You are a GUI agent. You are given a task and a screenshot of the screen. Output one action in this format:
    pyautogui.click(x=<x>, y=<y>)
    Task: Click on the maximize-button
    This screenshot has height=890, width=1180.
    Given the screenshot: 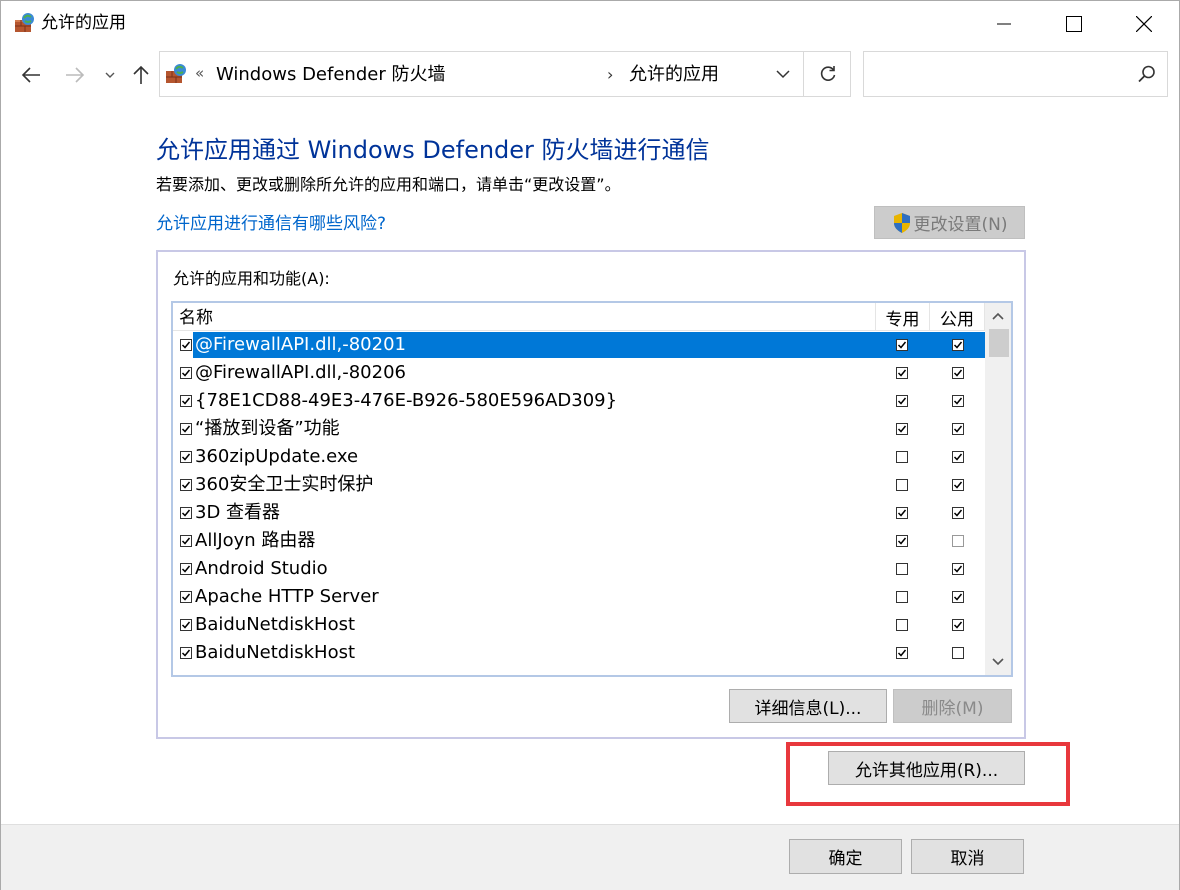 What is the action you would take?
    pyautogui.click(x=1074, y=24)
    